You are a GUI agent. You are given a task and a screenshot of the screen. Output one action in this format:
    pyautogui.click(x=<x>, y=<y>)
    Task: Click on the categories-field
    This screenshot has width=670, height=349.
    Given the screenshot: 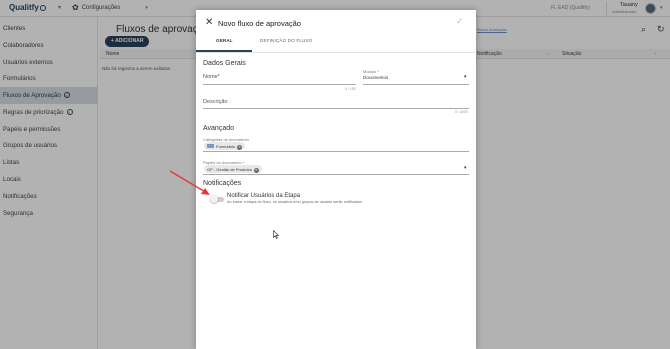 What is the action you would take?
    pyautogui.click(x=336, y=151)
    